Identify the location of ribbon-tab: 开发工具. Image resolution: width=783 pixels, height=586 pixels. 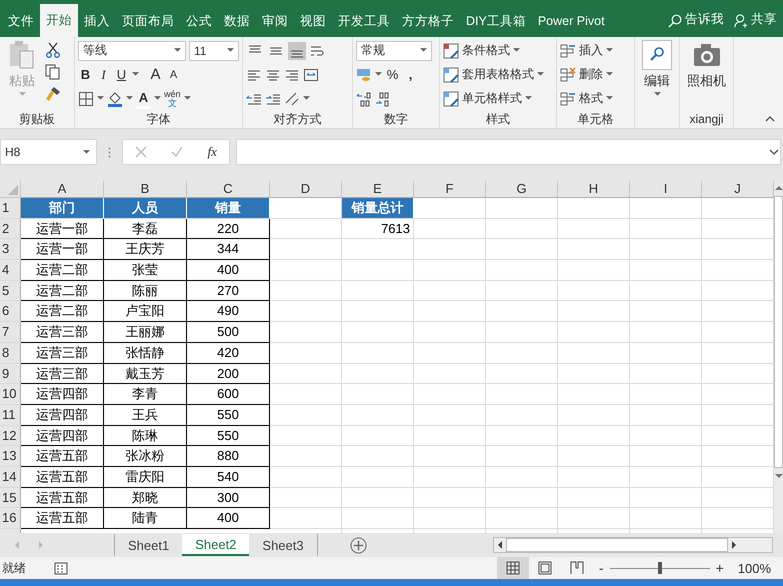
(364, 21).